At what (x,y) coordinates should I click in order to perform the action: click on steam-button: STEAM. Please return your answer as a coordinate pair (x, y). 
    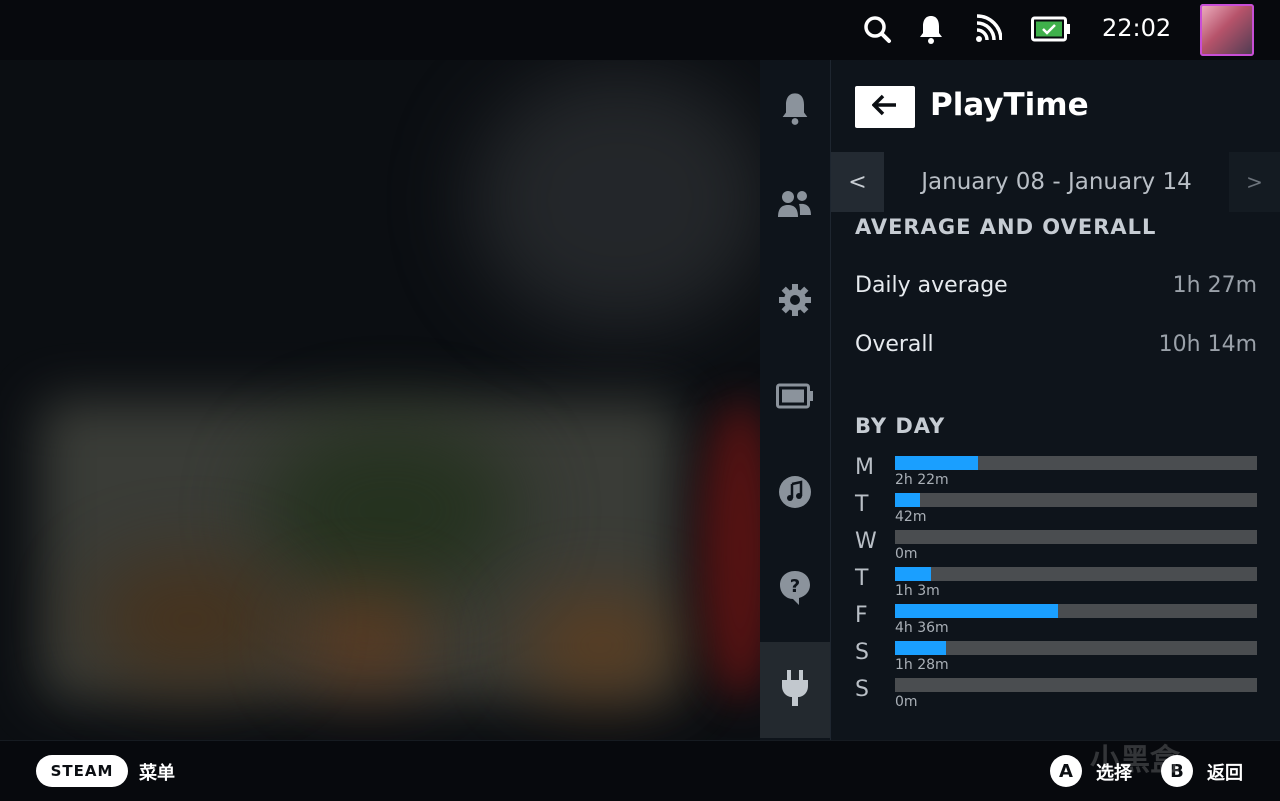
    Looking at the image, I should click on (82, 771).